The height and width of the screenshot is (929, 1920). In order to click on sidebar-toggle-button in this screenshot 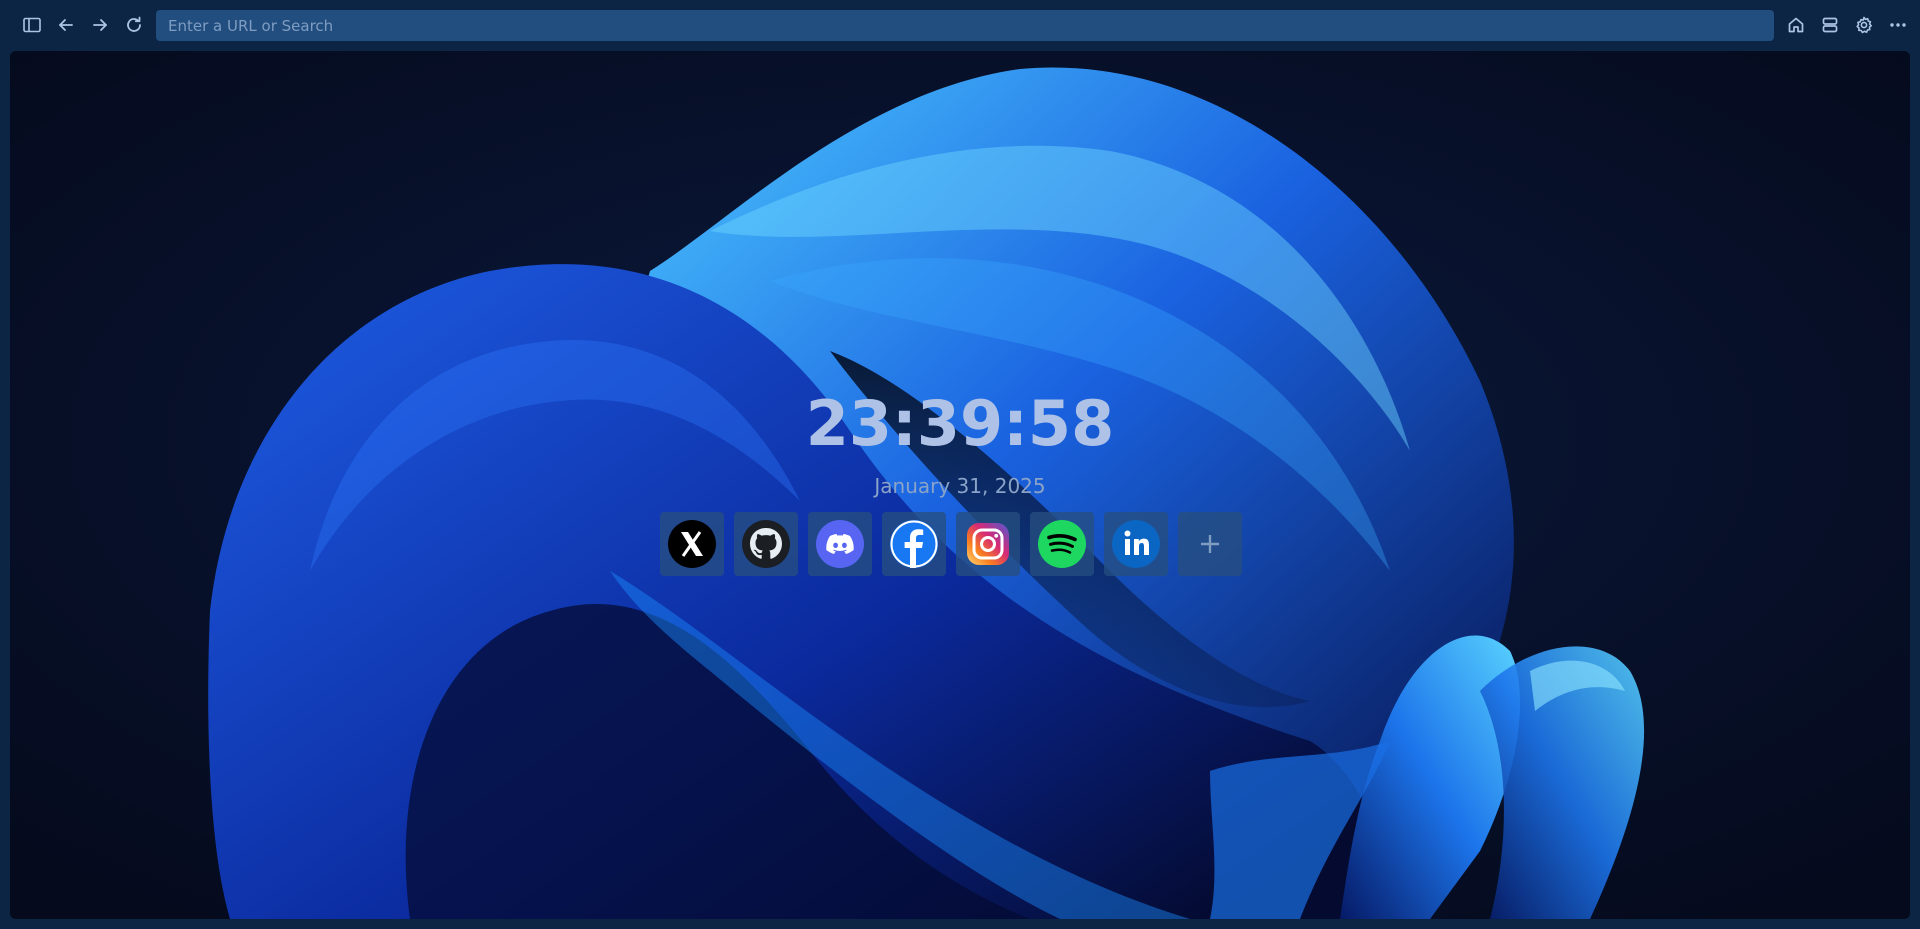, I will do `click(32, 25)`.